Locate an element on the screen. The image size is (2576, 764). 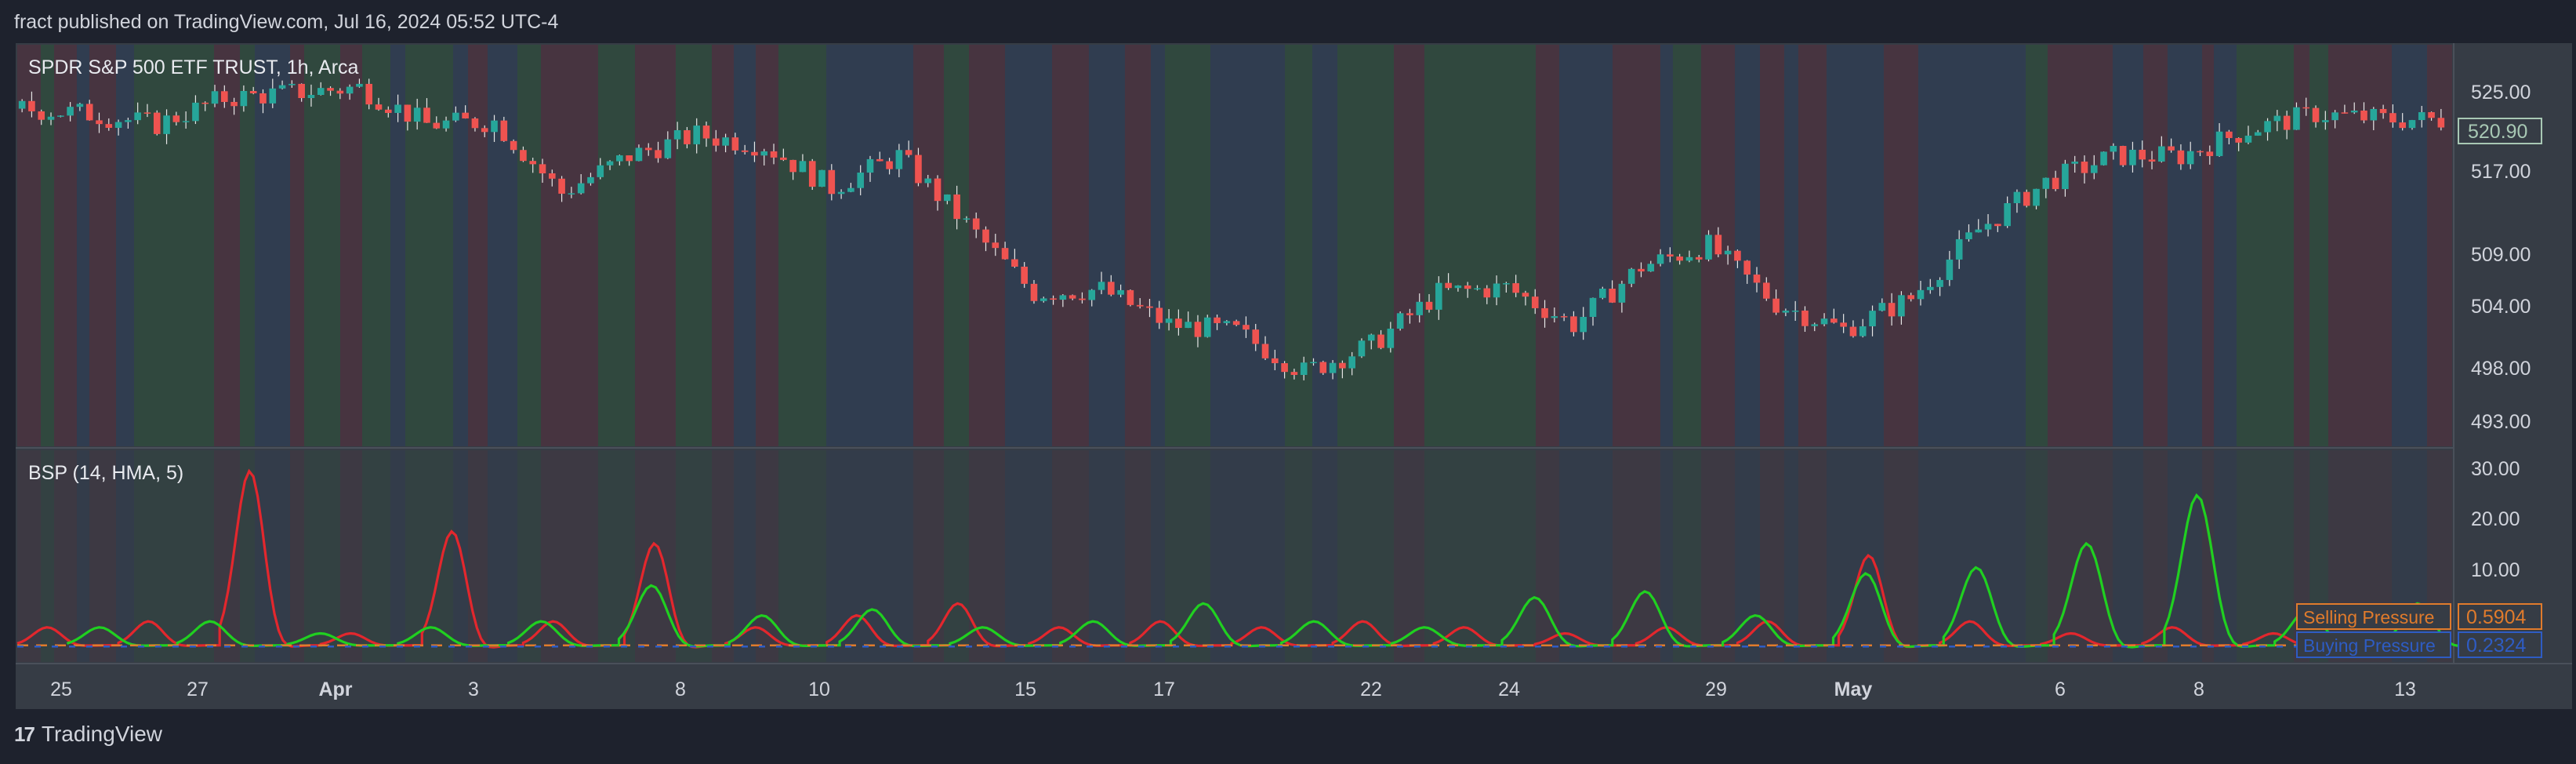
indicator-title: BSP (14, HMA, 5) is located at coordinates (106, 473).